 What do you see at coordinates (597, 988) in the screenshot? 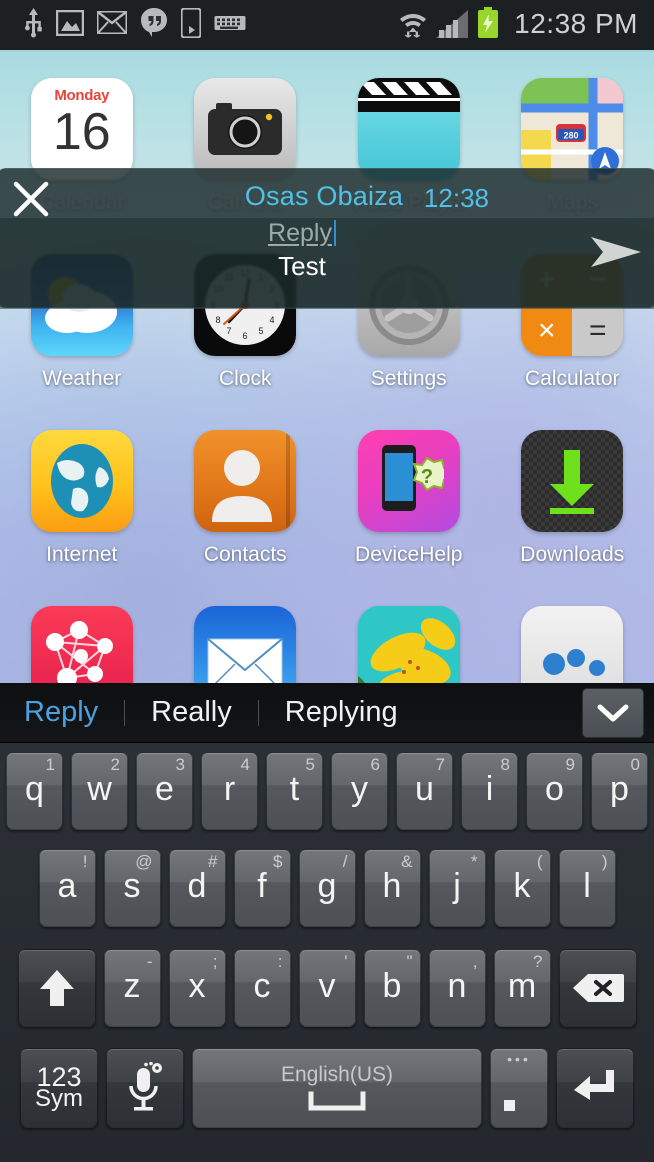
I see `backspace-icon` at bounding box center [597, 988].